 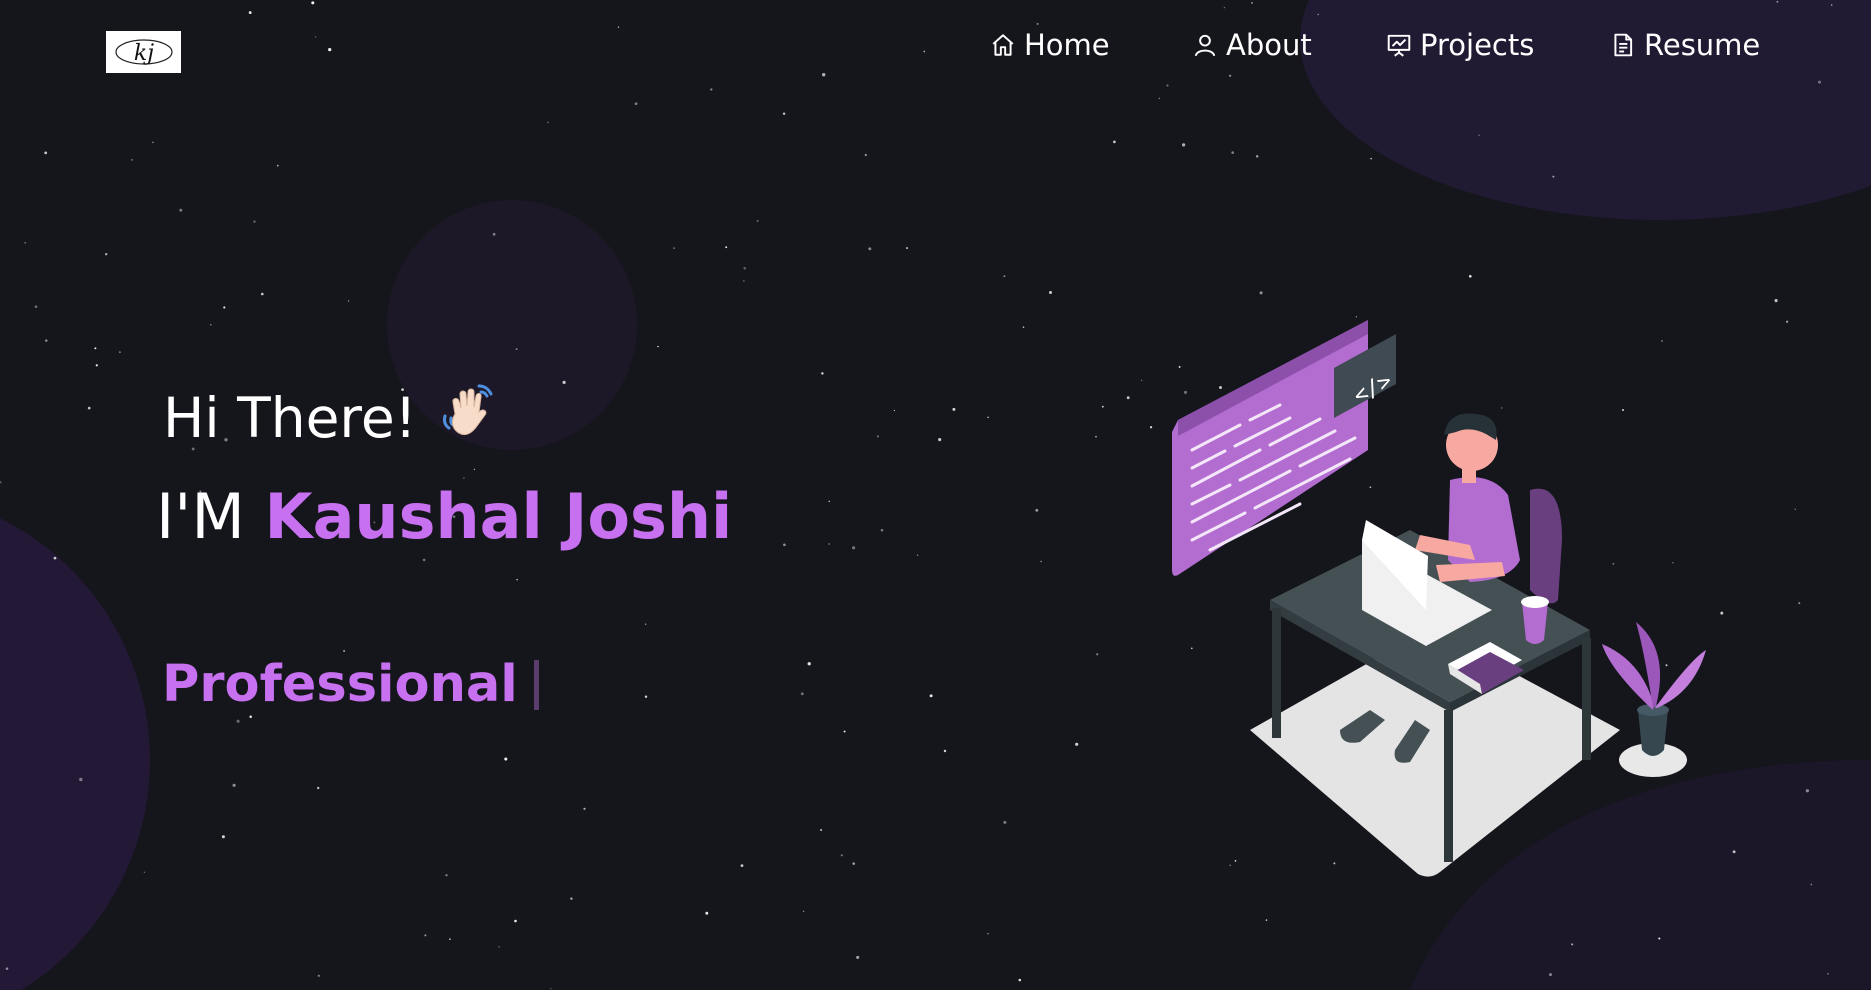 I want to click on waving-hand-emoji, so click(x=467, y=410).